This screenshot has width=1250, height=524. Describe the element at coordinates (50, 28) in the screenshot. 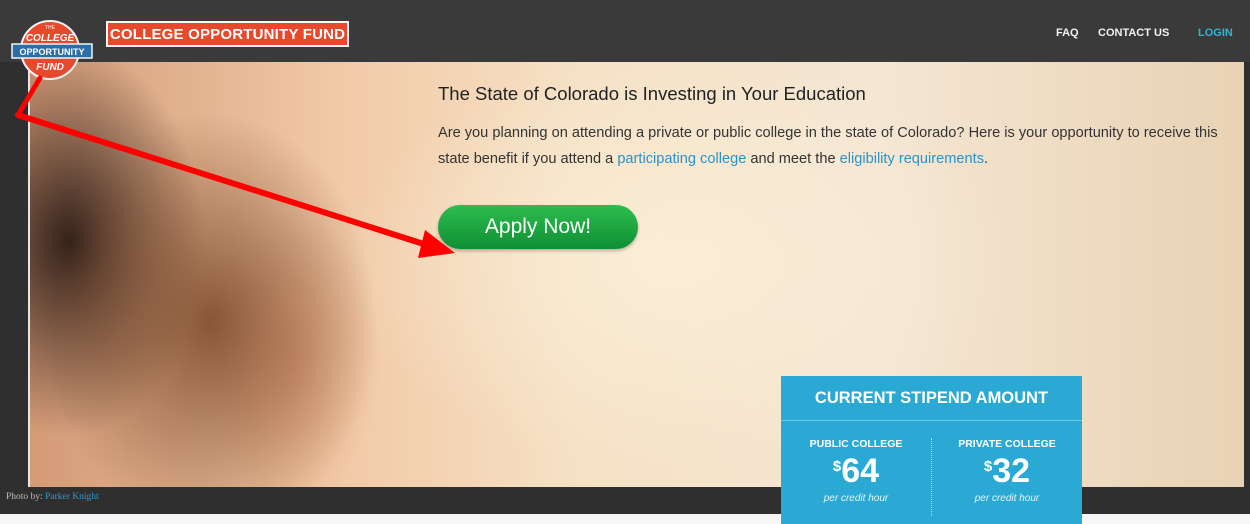

I see `logo-small-text: THE` at that location.